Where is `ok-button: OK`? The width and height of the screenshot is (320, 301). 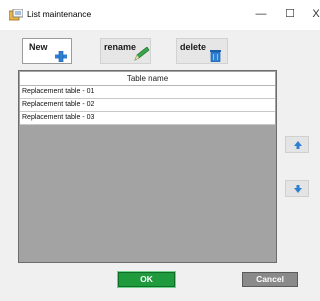
ok-button: OK is located at coordinates (146, 279).